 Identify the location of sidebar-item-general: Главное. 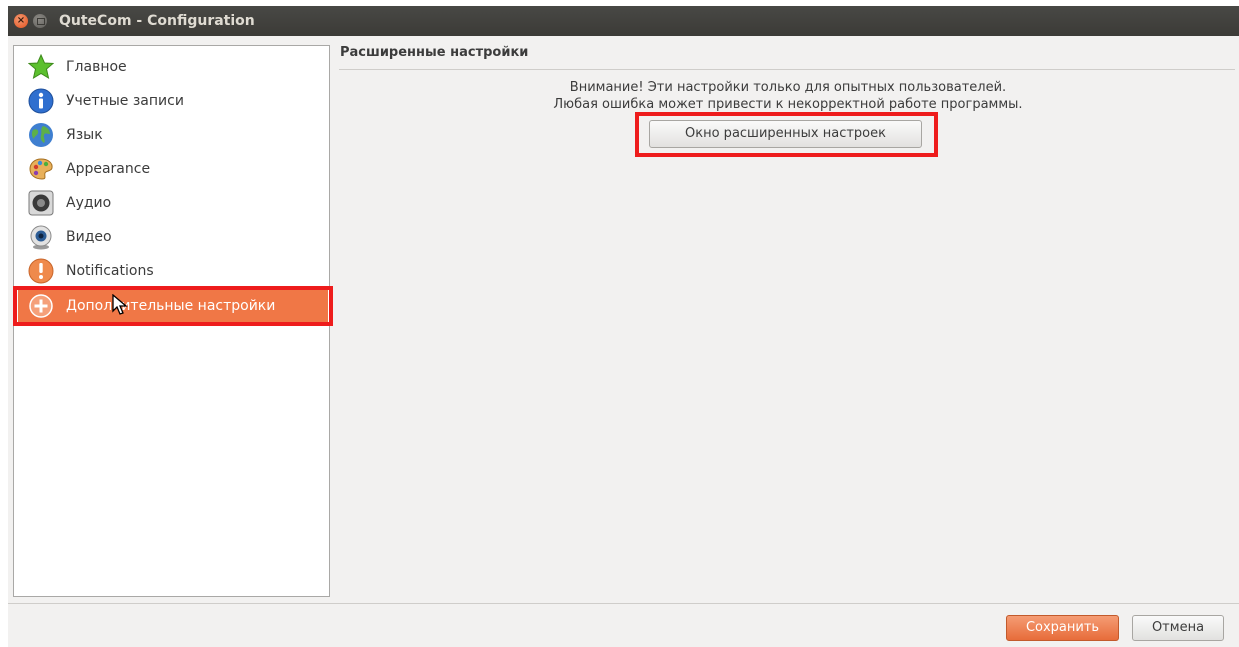
(173, 67).